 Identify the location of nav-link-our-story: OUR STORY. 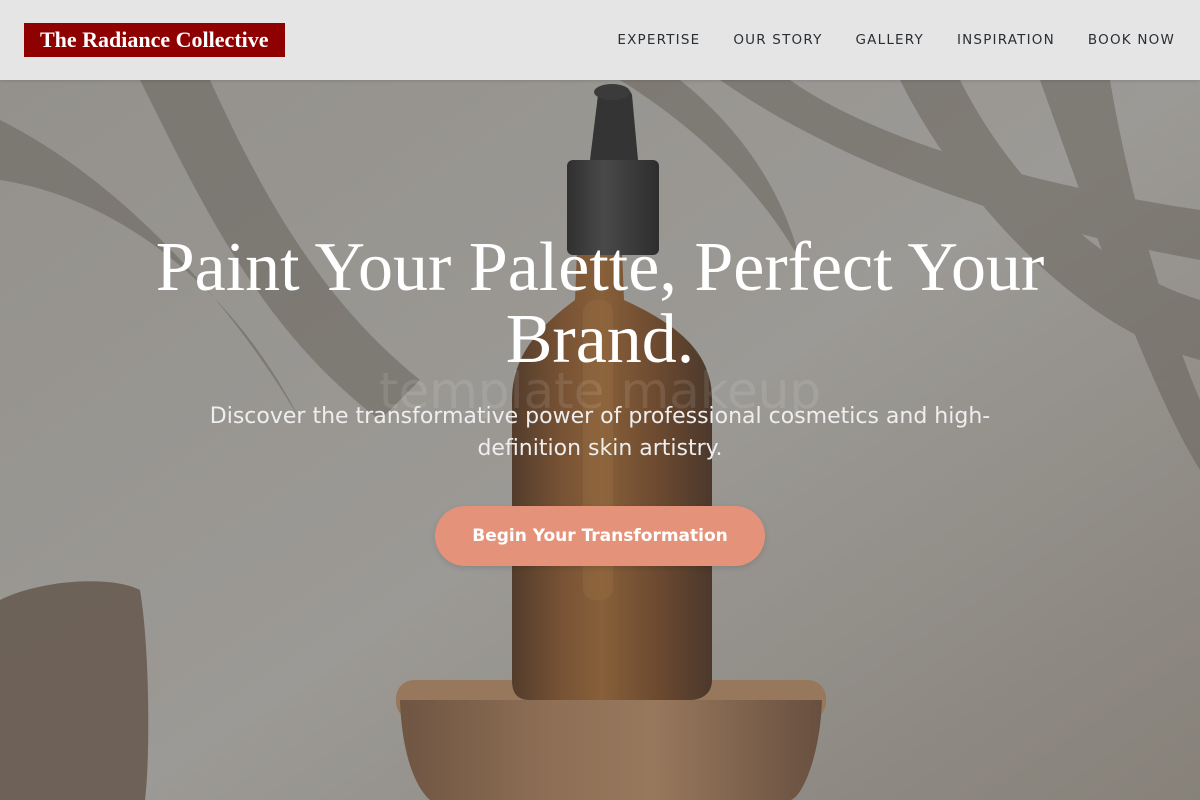
(777, 40).